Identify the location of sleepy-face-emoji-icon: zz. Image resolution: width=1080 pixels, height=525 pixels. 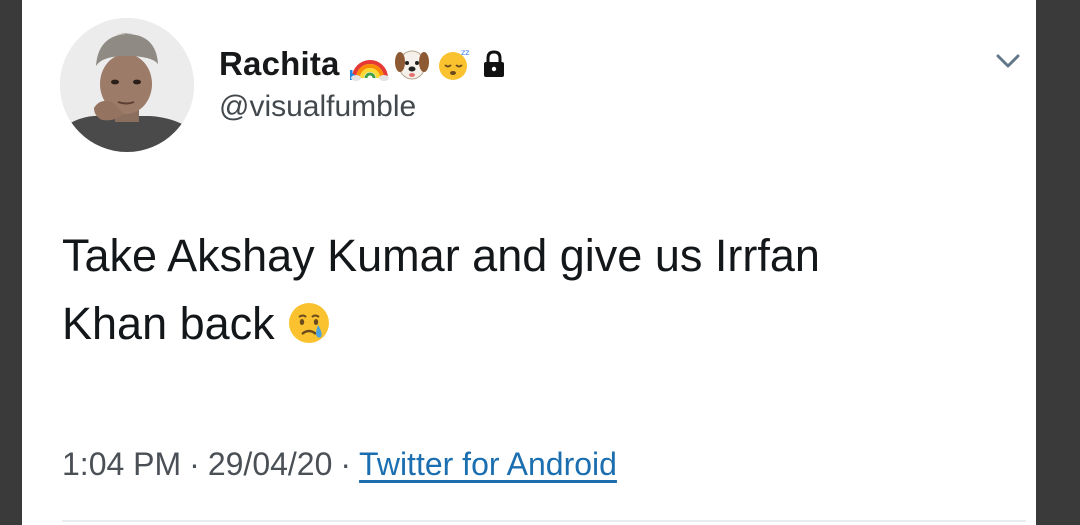
(454, 64).